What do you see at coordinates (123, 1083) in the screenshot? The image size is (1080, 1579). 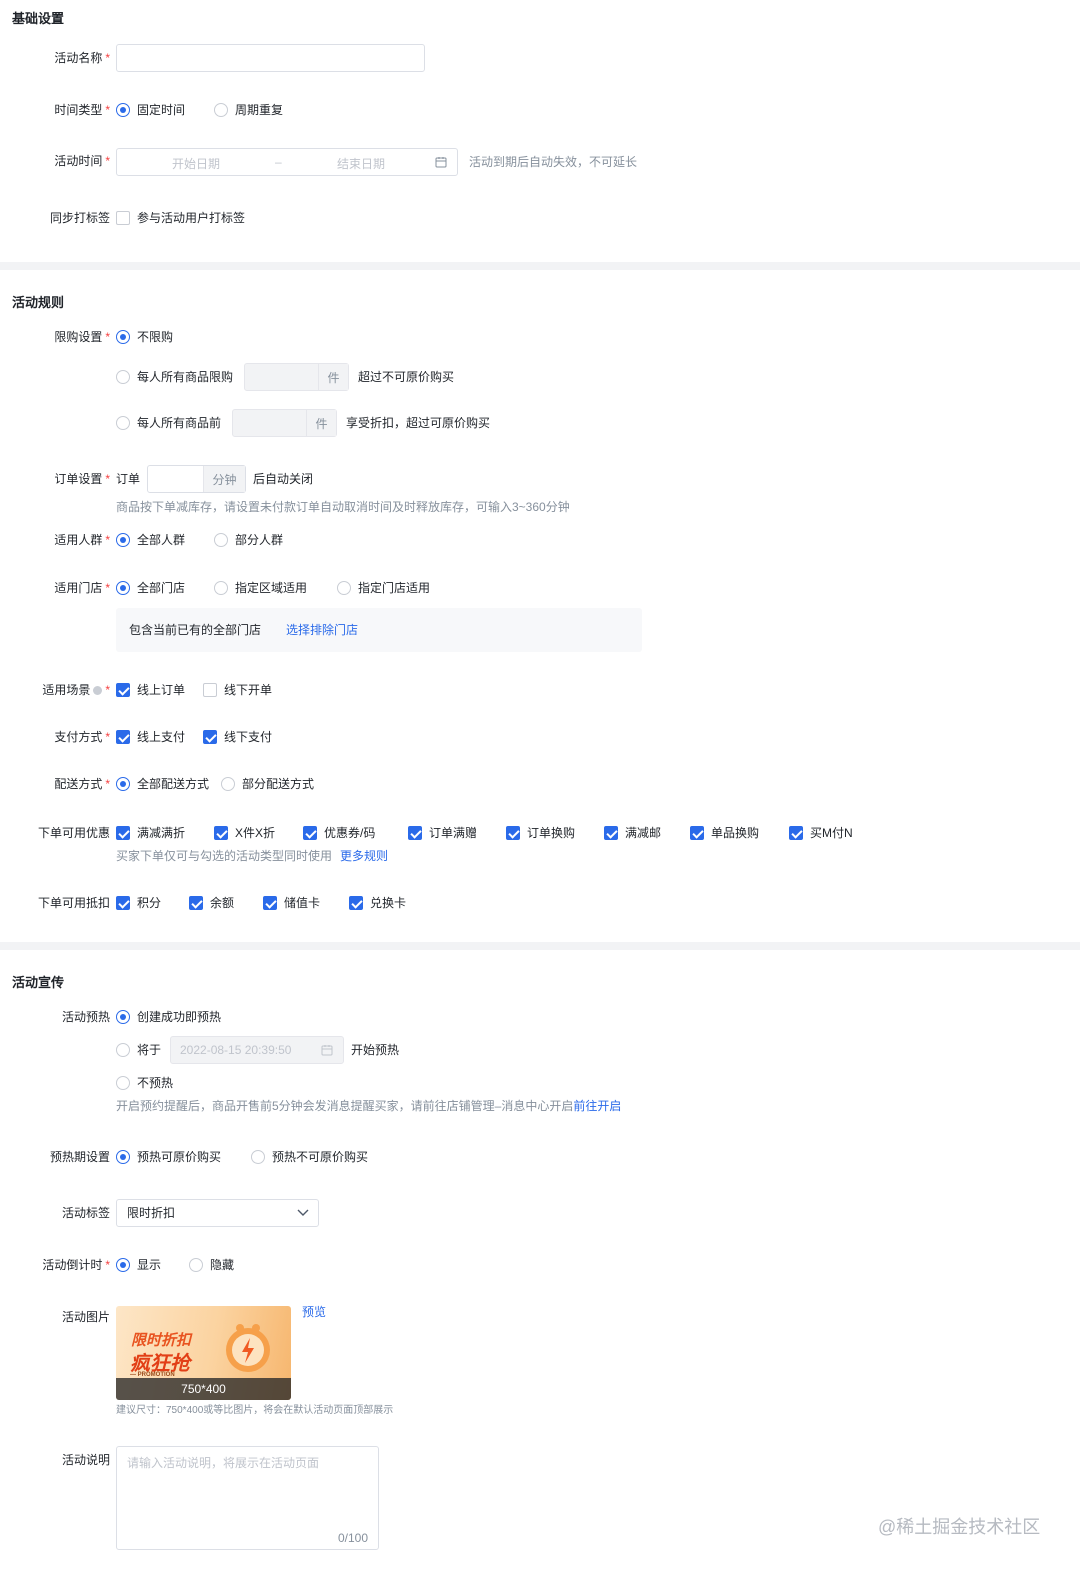 I see `preheat-none-radio` at bounding box center [123, 1083].